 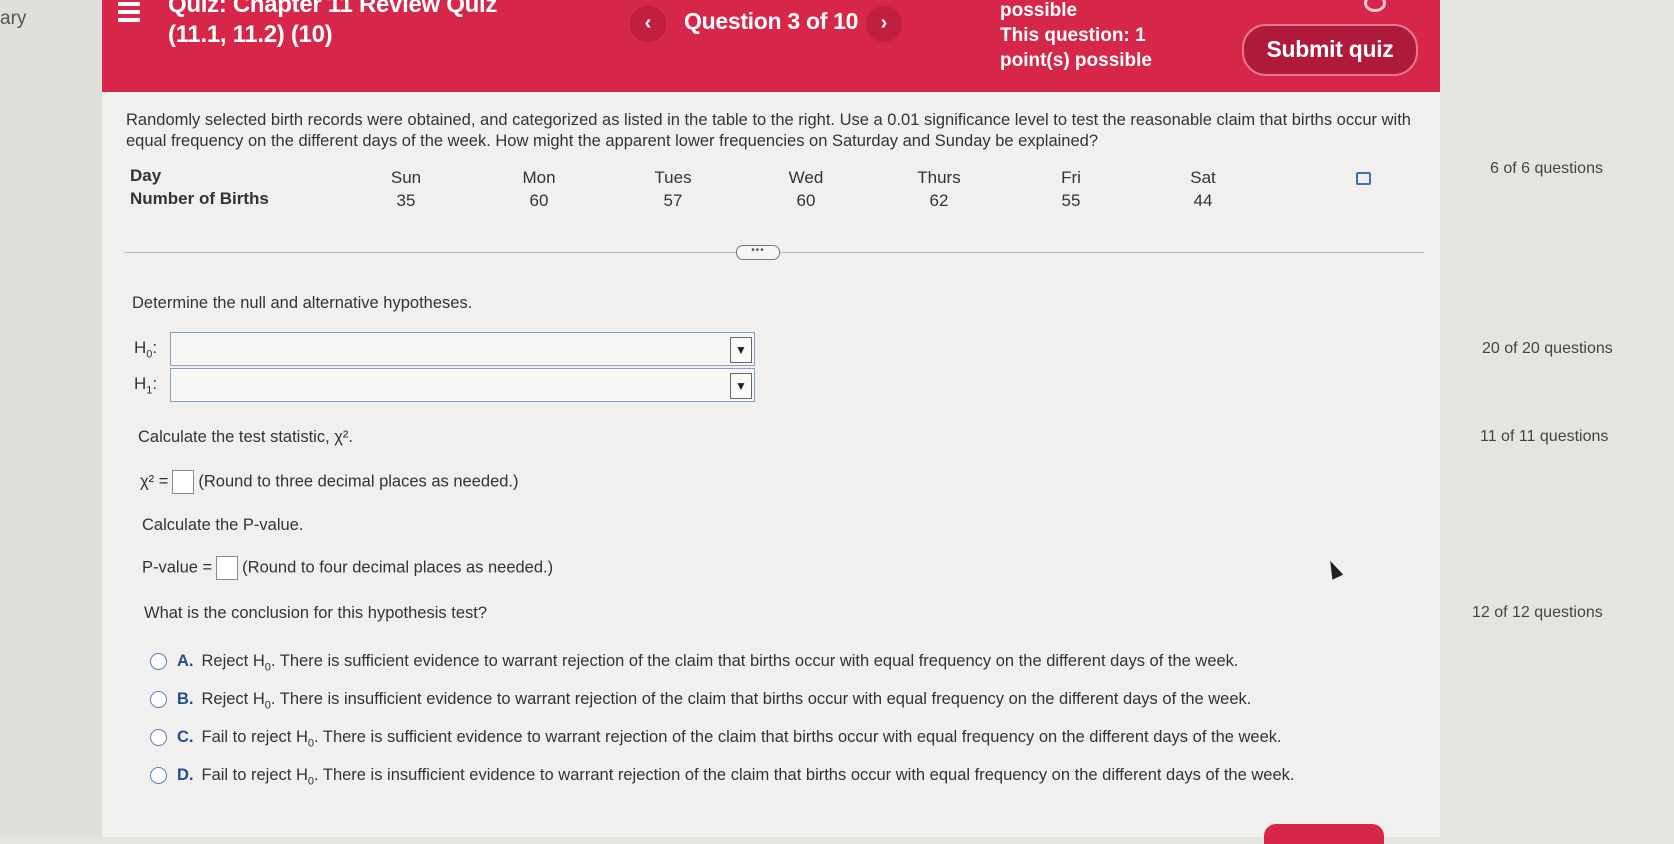 What do you see at coordinates (1071, 200) in the screenshot?
I see `table-births-fri: 55` at bounding box center [1071, 200].